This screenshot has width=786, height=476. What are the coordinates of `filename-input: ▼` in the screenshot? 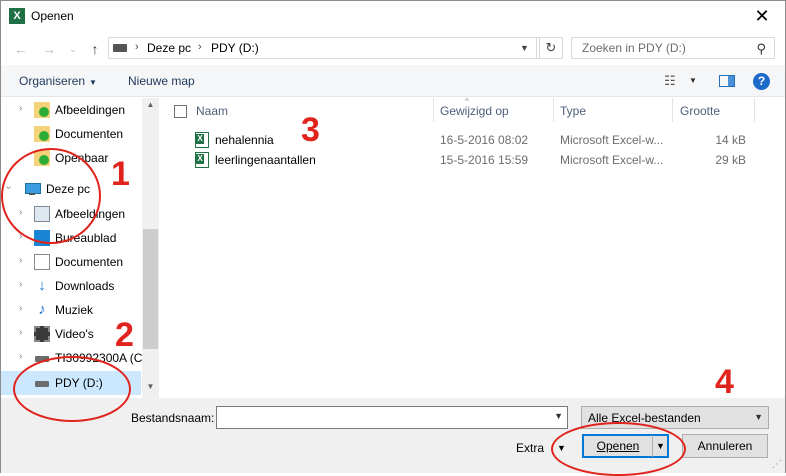 It's located at (392, 417).